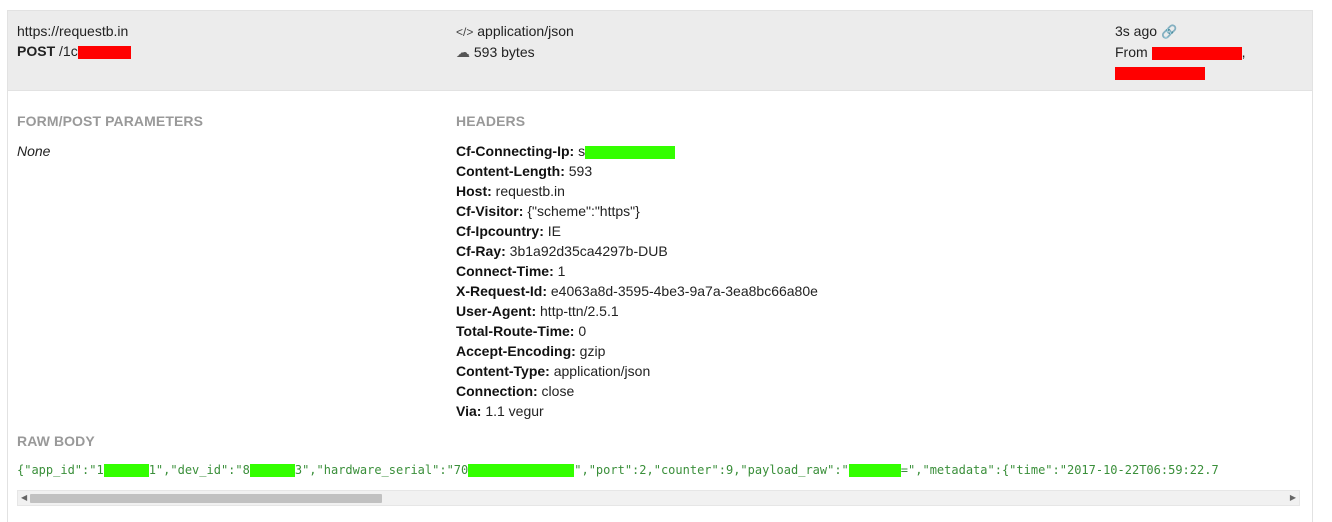  What do you see at coordinates (110, 121) in the screenshot?
I see `form-params-title: FORM/POST PARAMETERS` at bounding box center [110, 121].